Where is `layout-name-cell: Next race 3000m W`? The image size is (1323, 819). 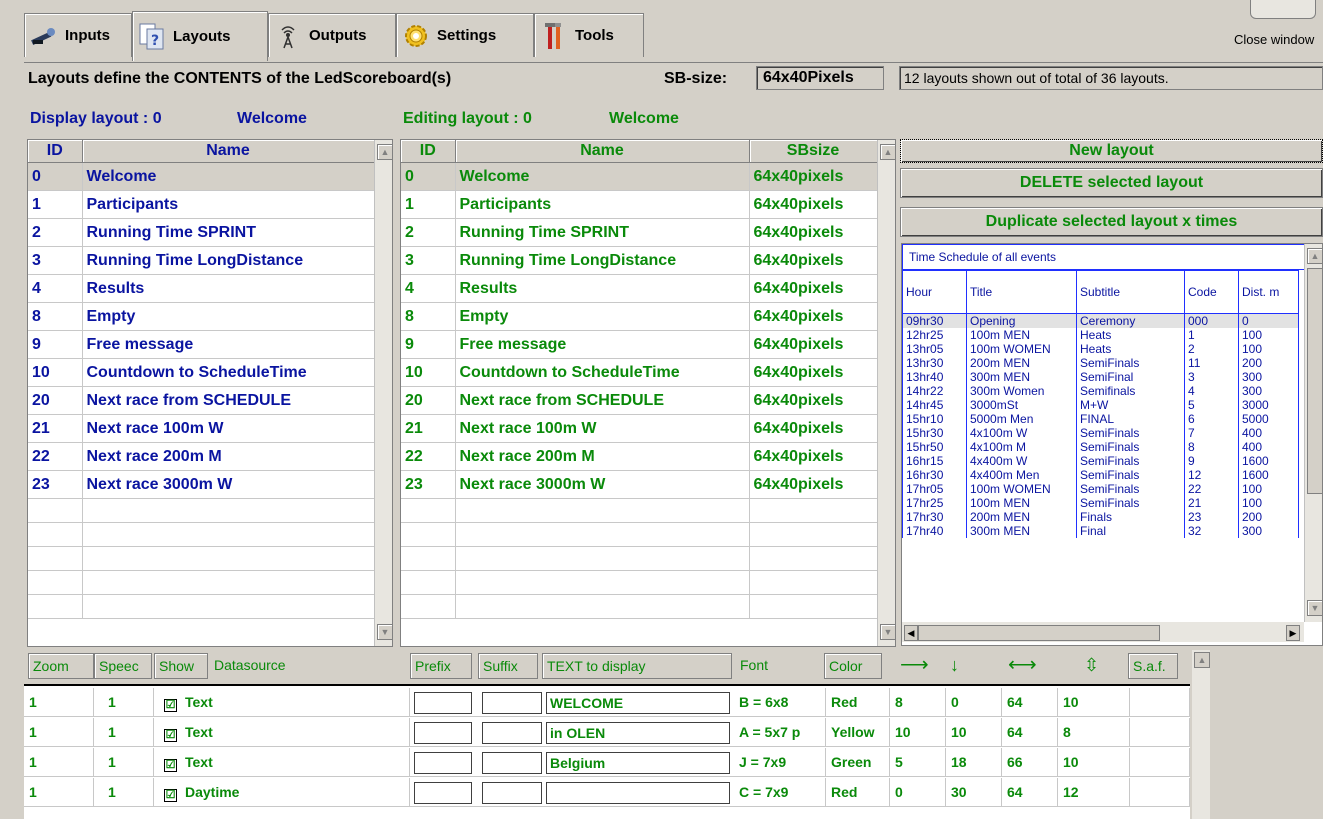 layout-name-cell: Next race 3000m W is located at coordinates (602, 484).